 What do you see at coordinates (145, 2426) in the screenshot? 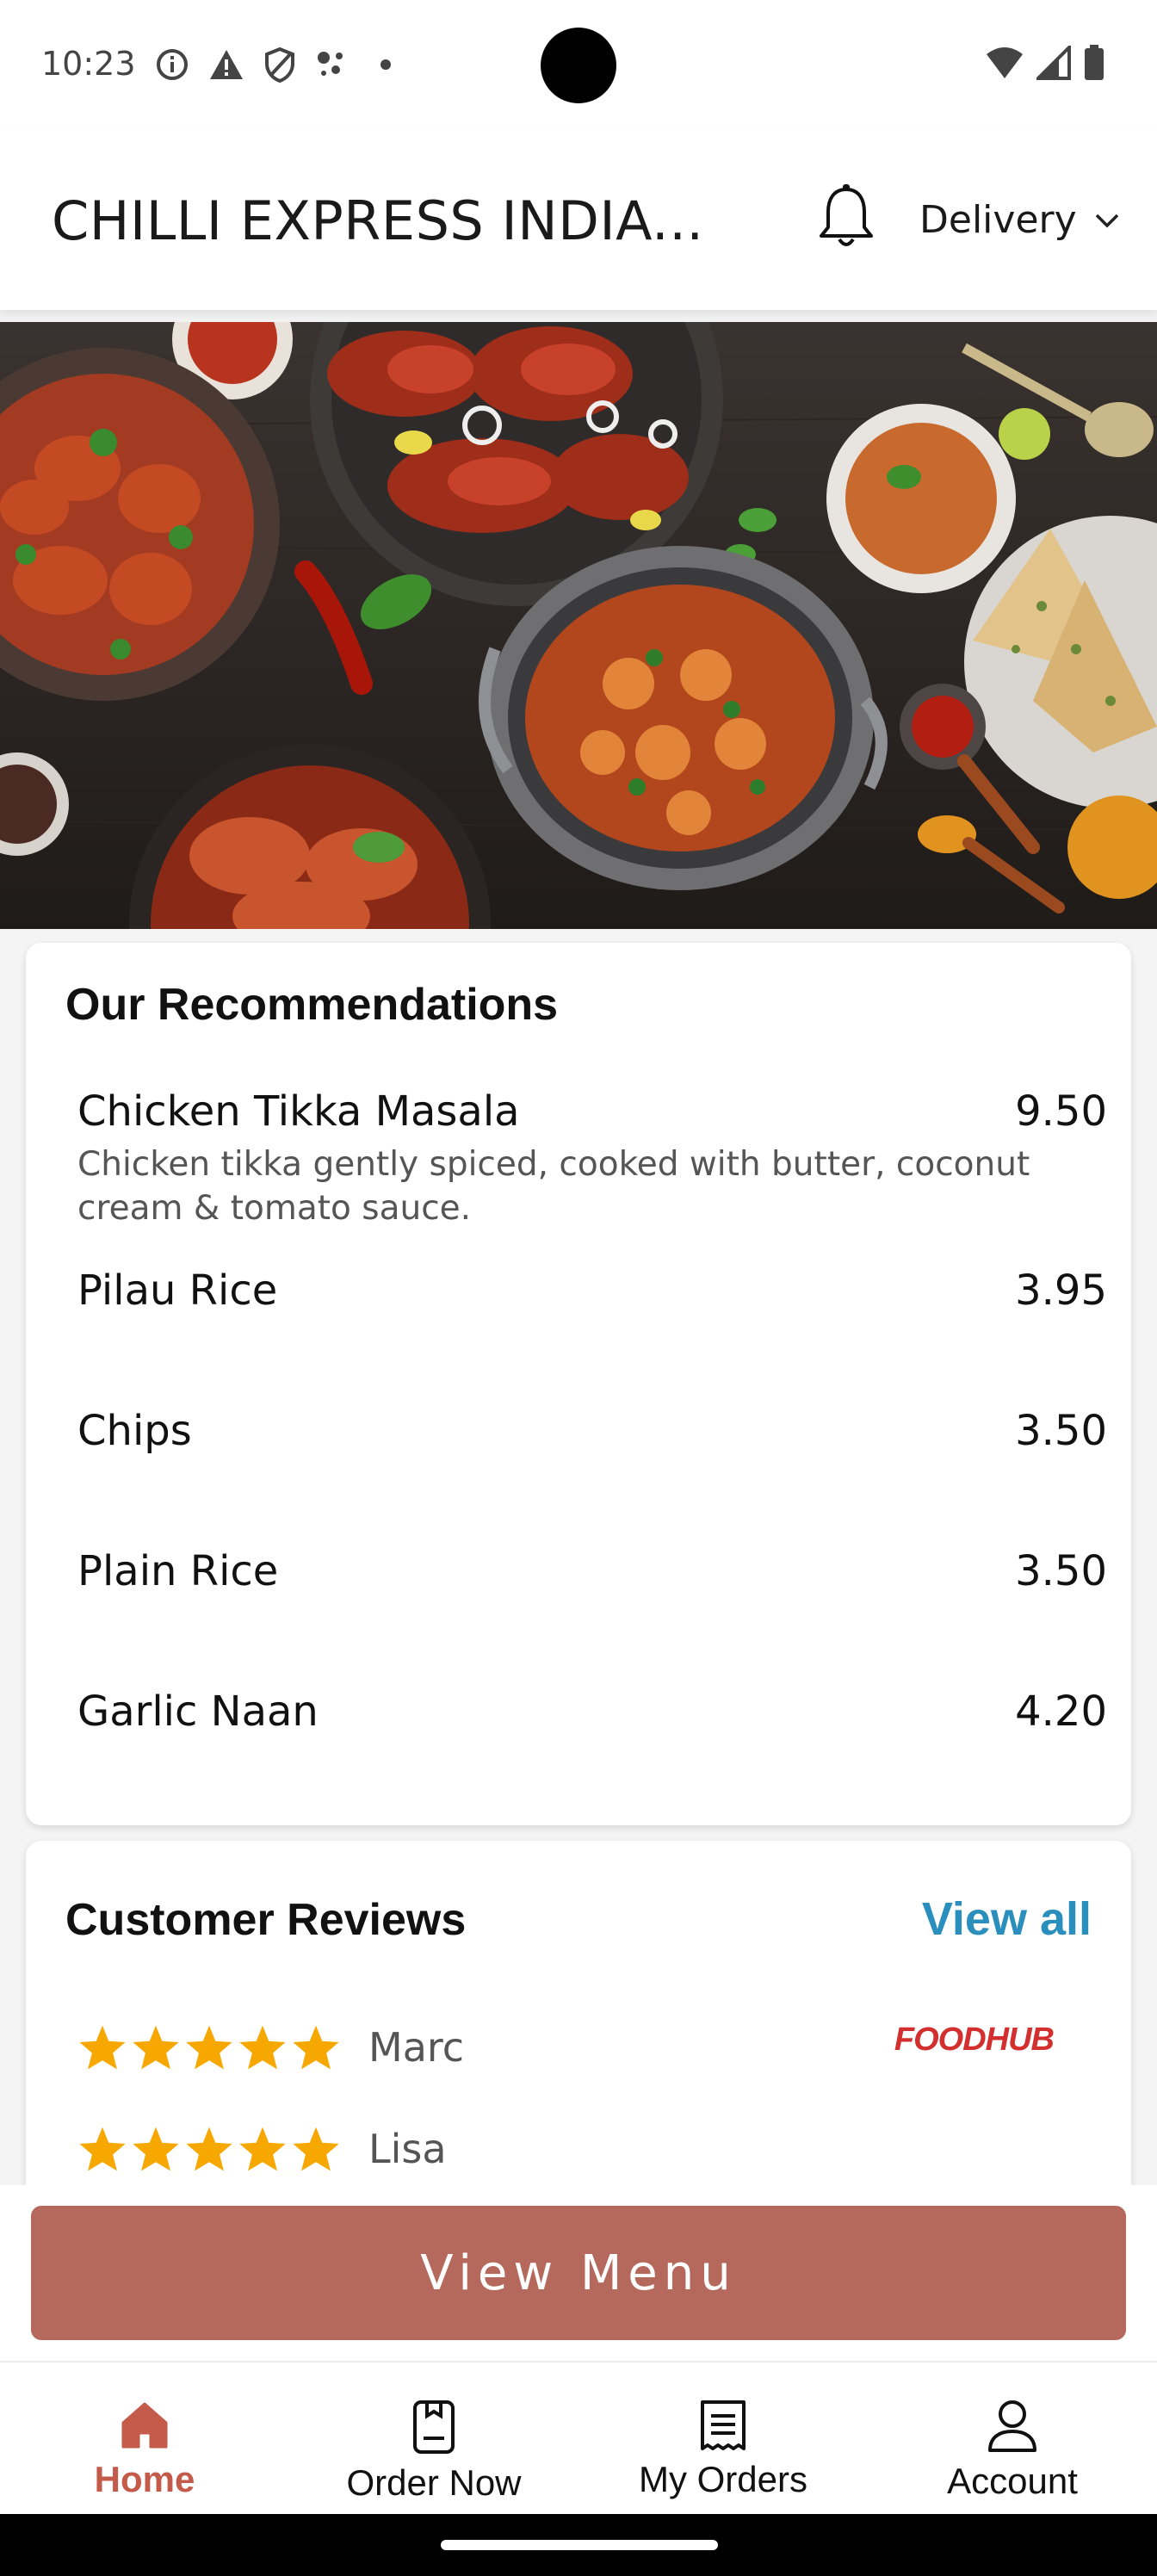
I see `home-icon` at bounding box center [145, 2426].